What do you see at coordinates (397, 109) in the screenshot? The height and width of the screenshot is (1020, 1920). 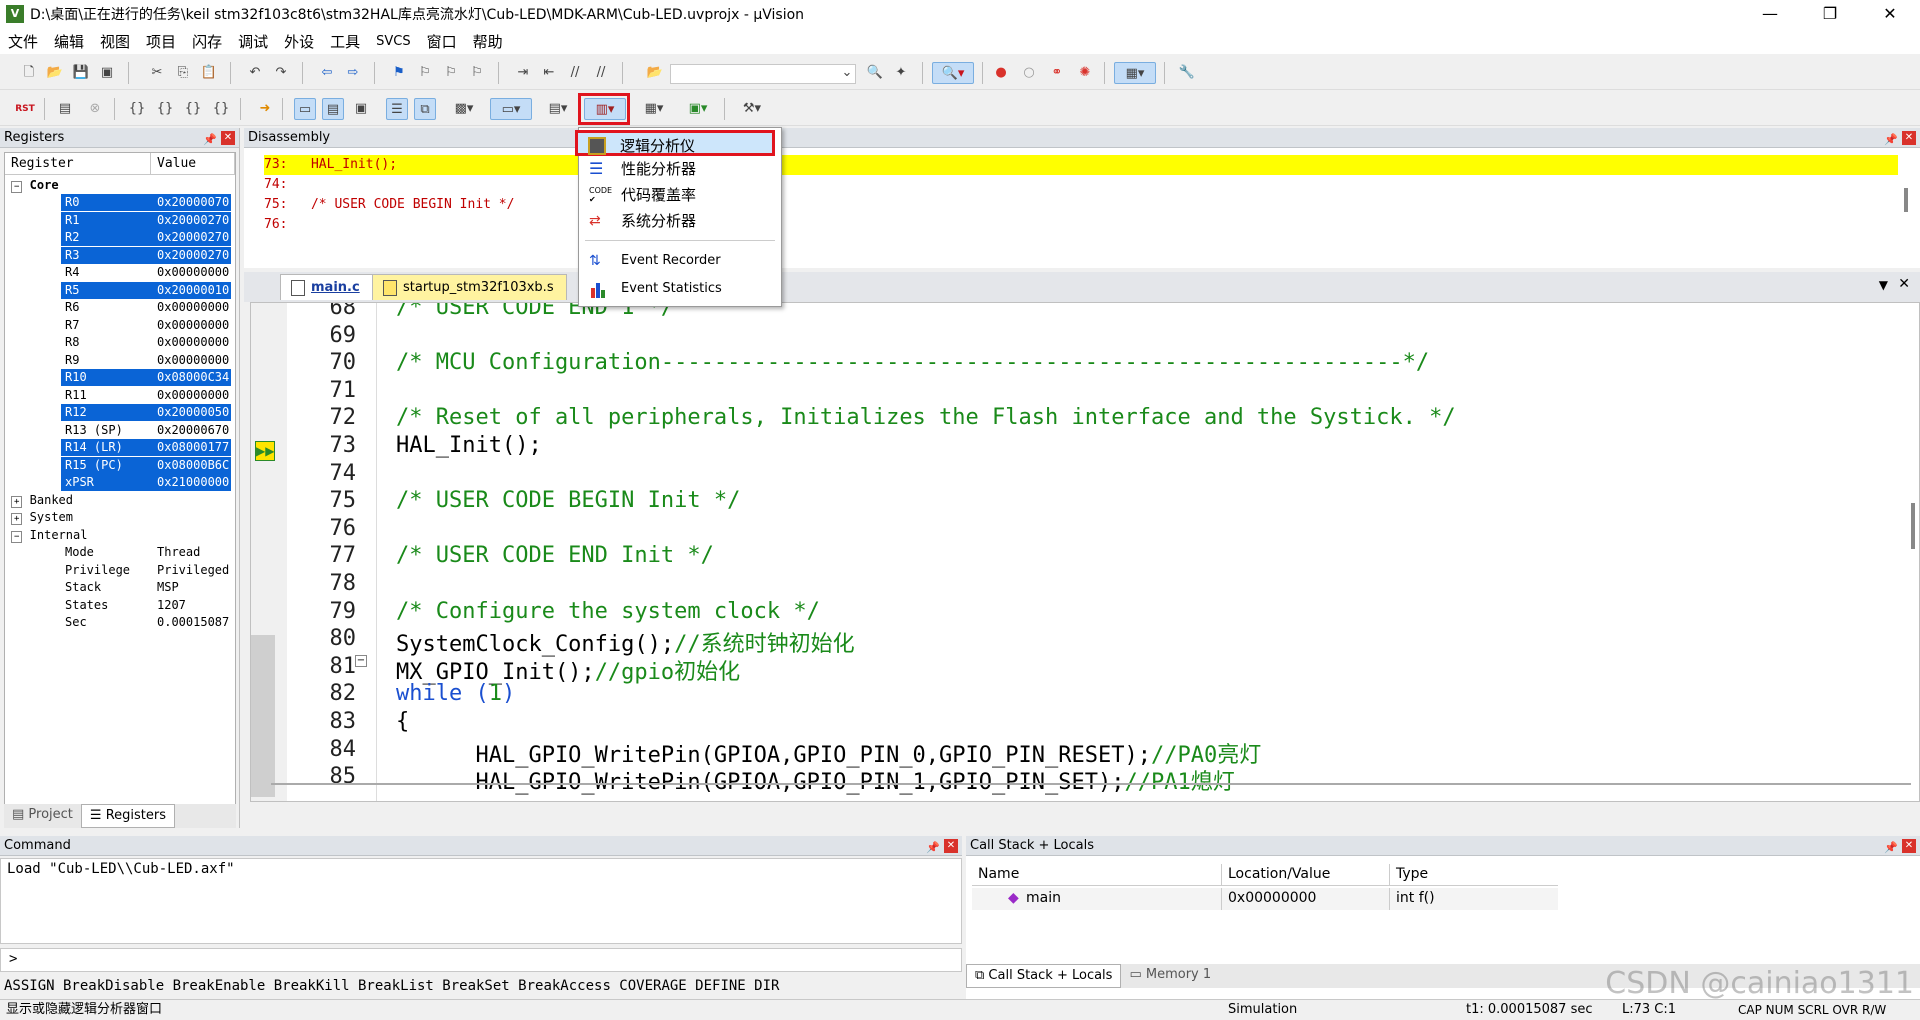 I see `registers-window-icon: ☰` at bounding box center [397, 109].